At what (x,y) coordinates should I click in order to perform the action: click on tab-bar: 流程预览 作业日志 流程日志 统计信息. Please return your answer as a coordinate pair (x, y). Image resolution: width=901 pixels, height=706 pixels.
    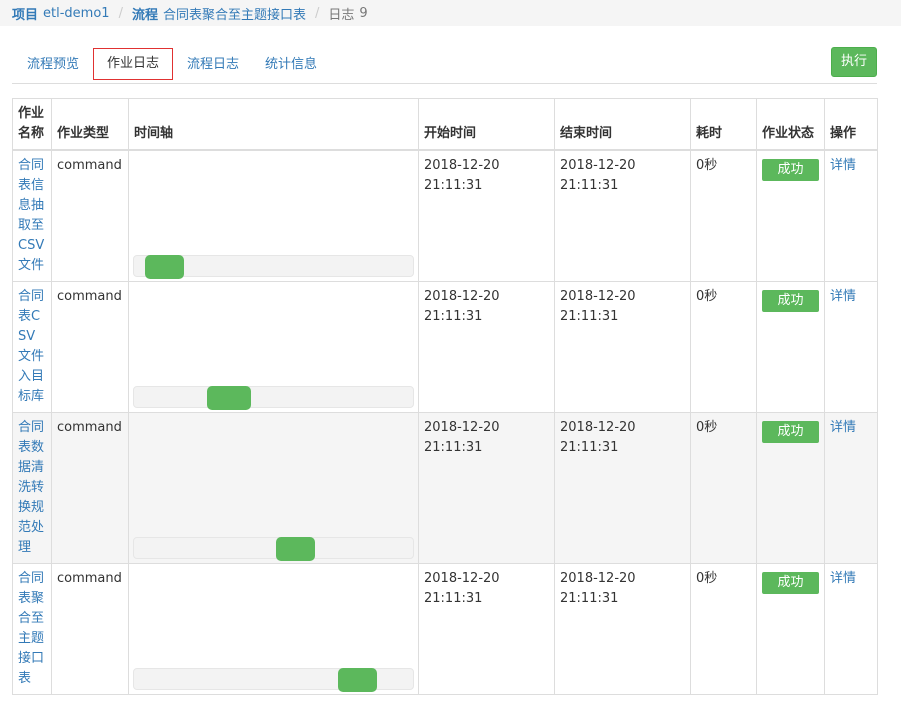
    Looking at the image, I should click on (444, 66).